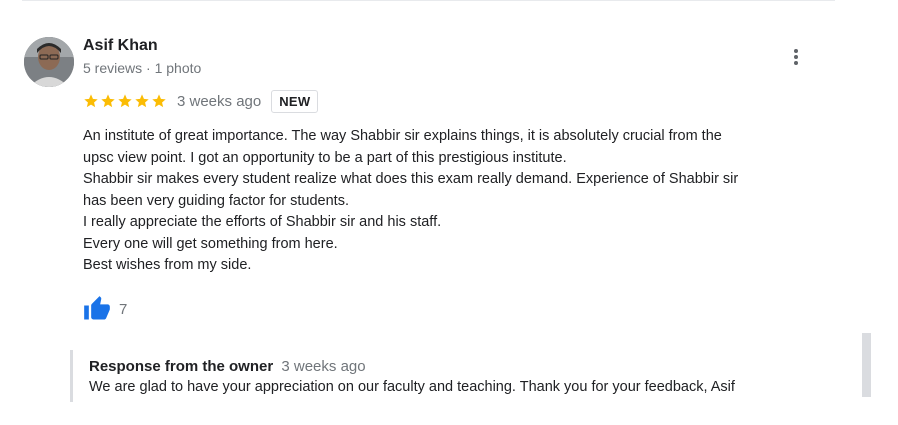 The width and height of the screenshot is (898, 425). I want to click on author-name: Asif Khan, so click(120, 46).